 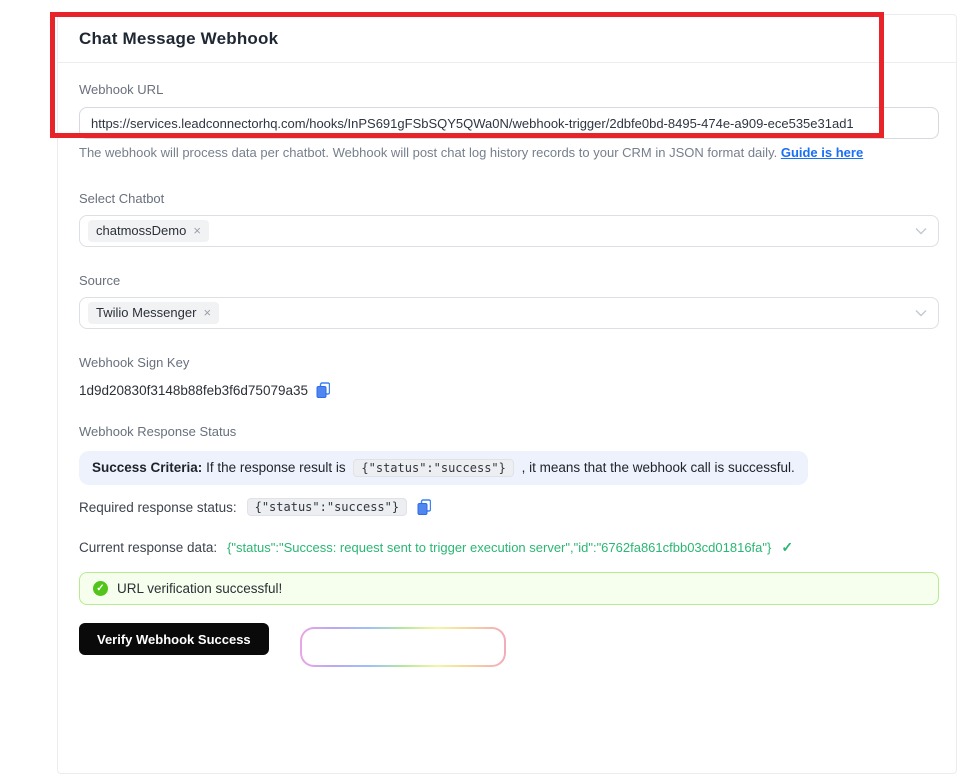 I want to click on source-select: Twilio Messenger ×, so click(x=509, y=313).